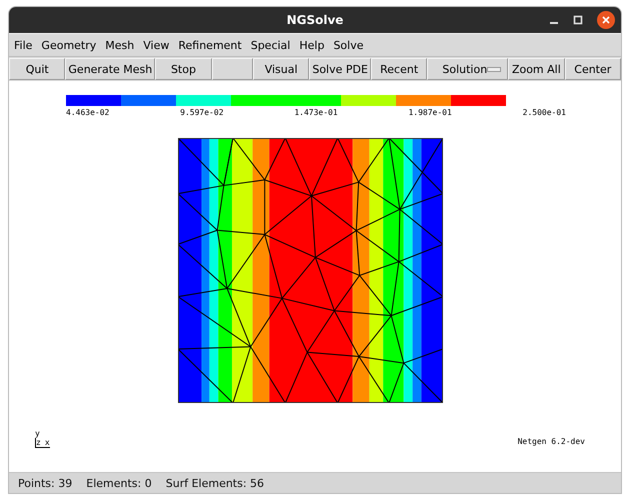 The width and height of the screenshot is (631, 500). Describe the element at coordinates (119, 483) in the screenshot. I see `status-text: Elements: 0` at that location.